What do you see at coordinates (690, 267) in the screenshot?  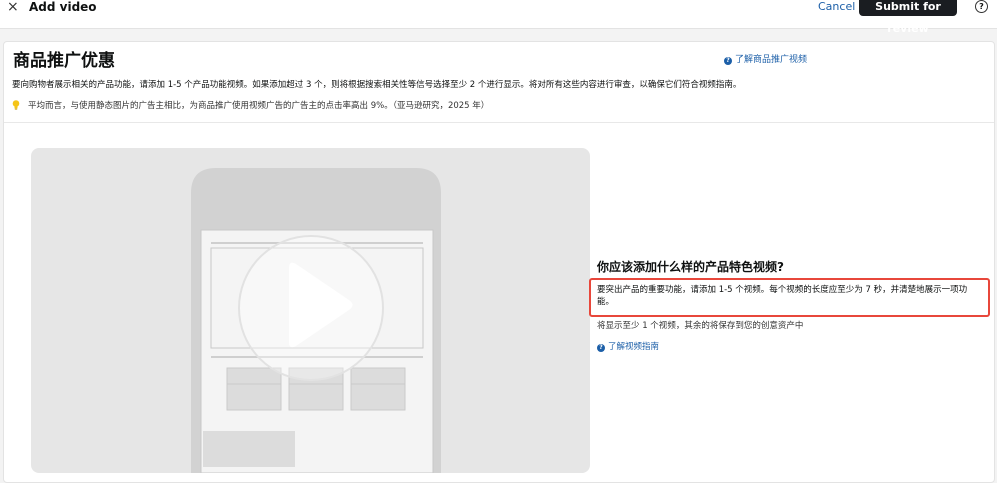 I see `side-heading: 你应该添加什么样的产品特色视频?` at bounding box center [690, 267].